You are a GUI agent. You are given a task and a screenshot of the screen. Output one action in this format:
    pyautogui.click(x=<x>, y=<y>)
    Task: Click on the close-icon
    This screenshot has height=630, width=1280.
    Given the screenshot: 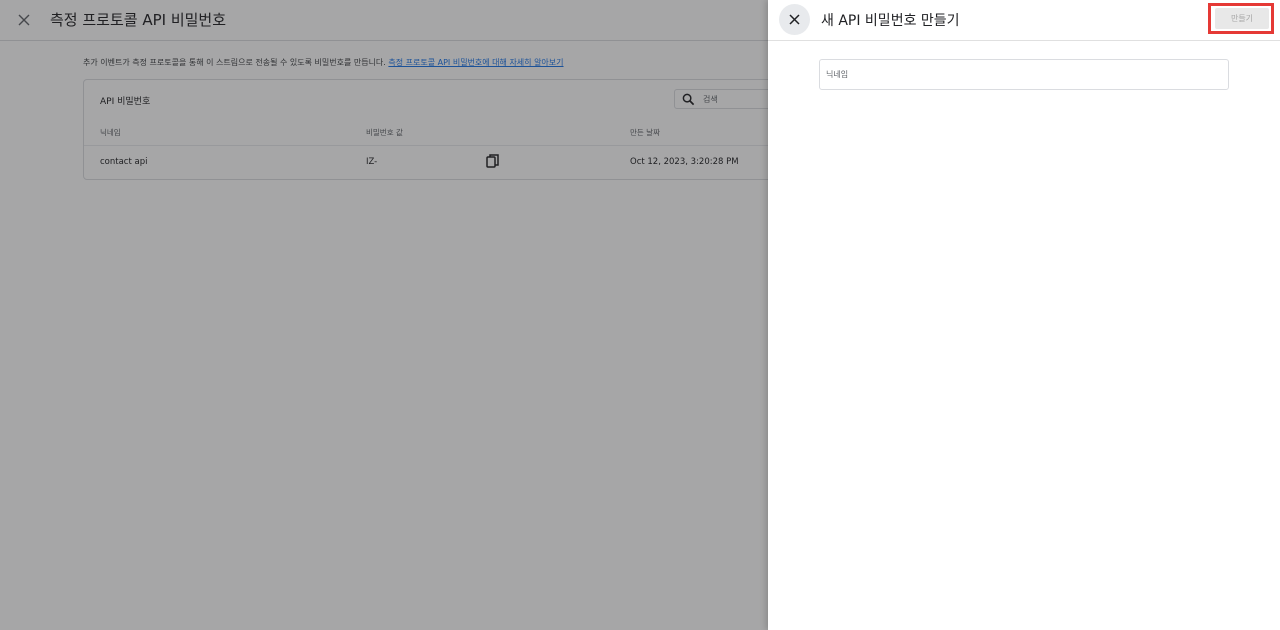 What is the action you would take?
    pyautogui.click(x=794, y=19)
    